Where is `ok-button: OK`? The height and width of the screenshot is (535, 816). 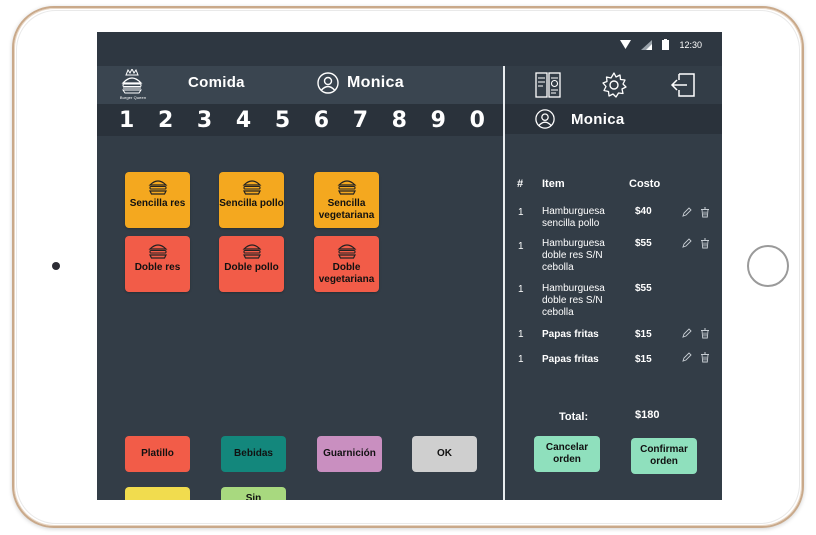
ok-button: OK is located at coordinates (444, 454).